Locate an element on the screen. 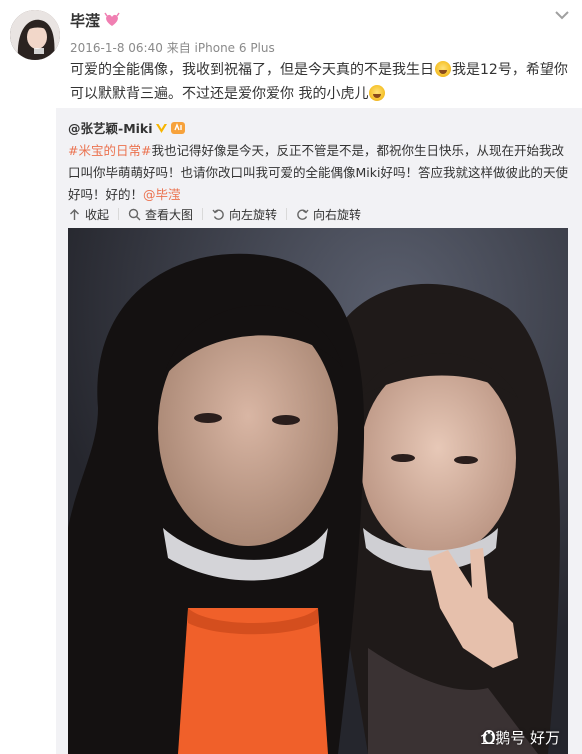  view-large-button: 查看大图 is located at coordinates (160, 214).